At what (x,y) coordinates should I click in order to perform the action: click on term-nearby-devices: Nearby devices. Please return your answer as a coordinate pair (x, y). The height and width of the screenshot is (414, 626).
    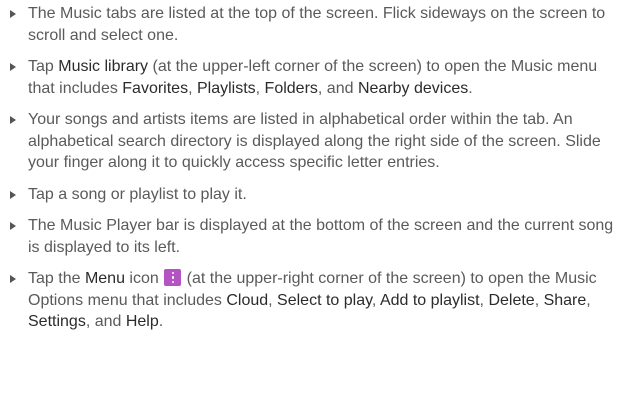
    Looking at the image, I should click on (413, 88).